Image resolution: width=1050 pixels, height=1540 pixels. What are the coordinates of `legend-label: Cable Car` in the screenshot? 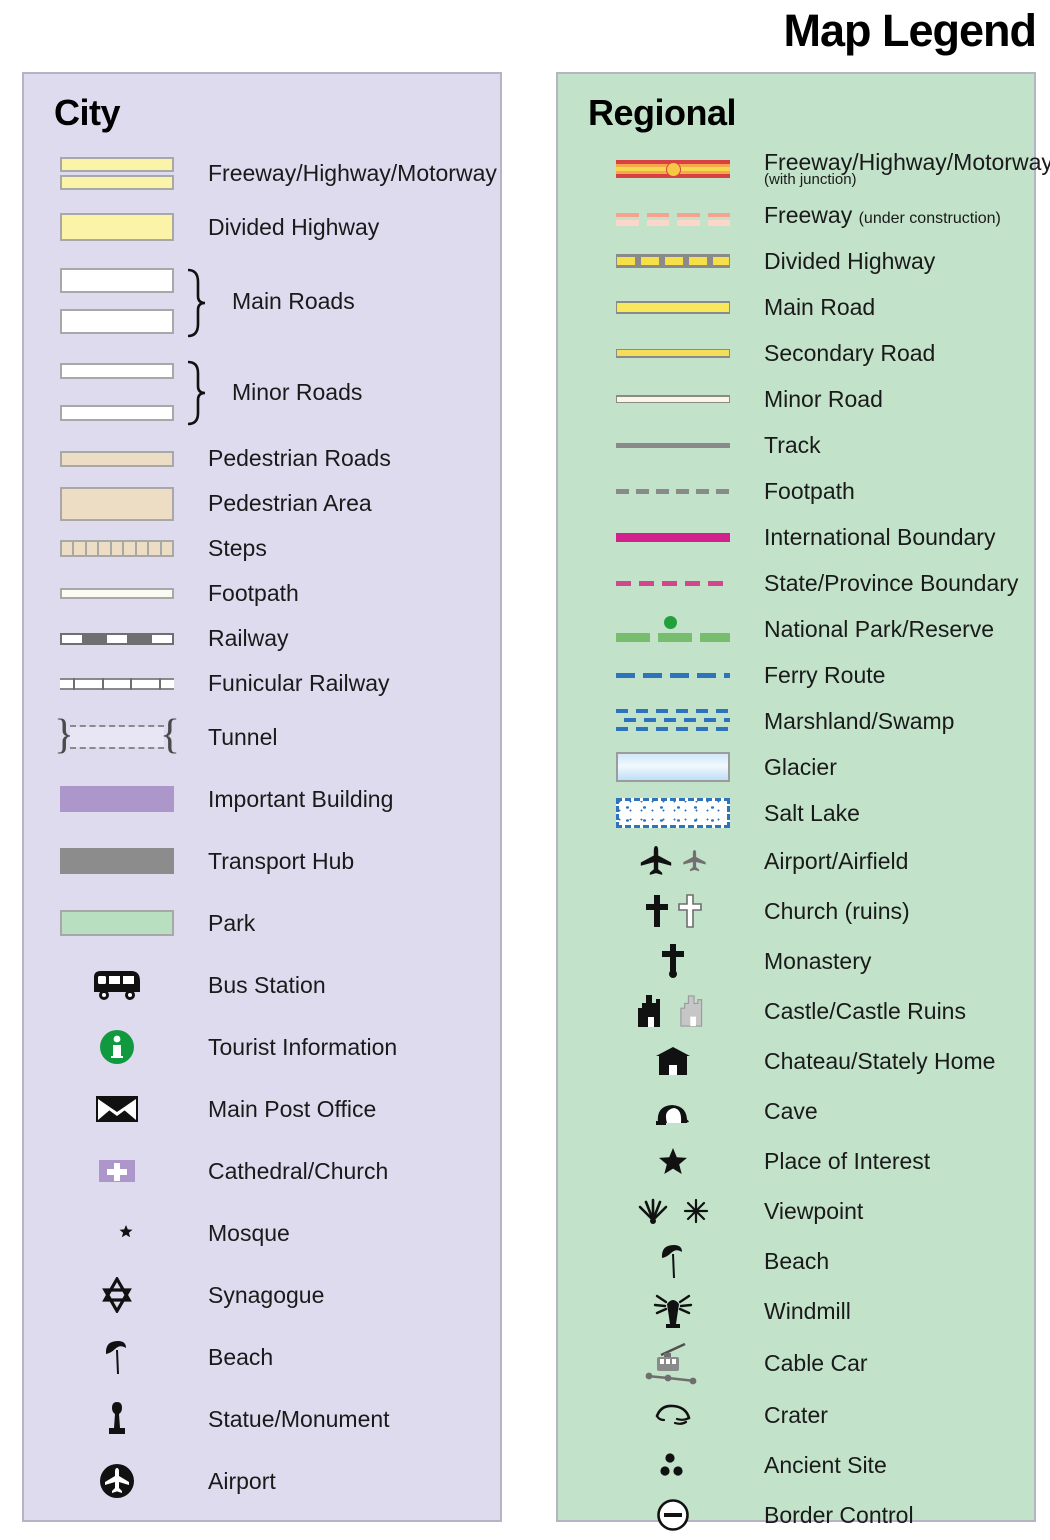 It's located at (816, 1362).